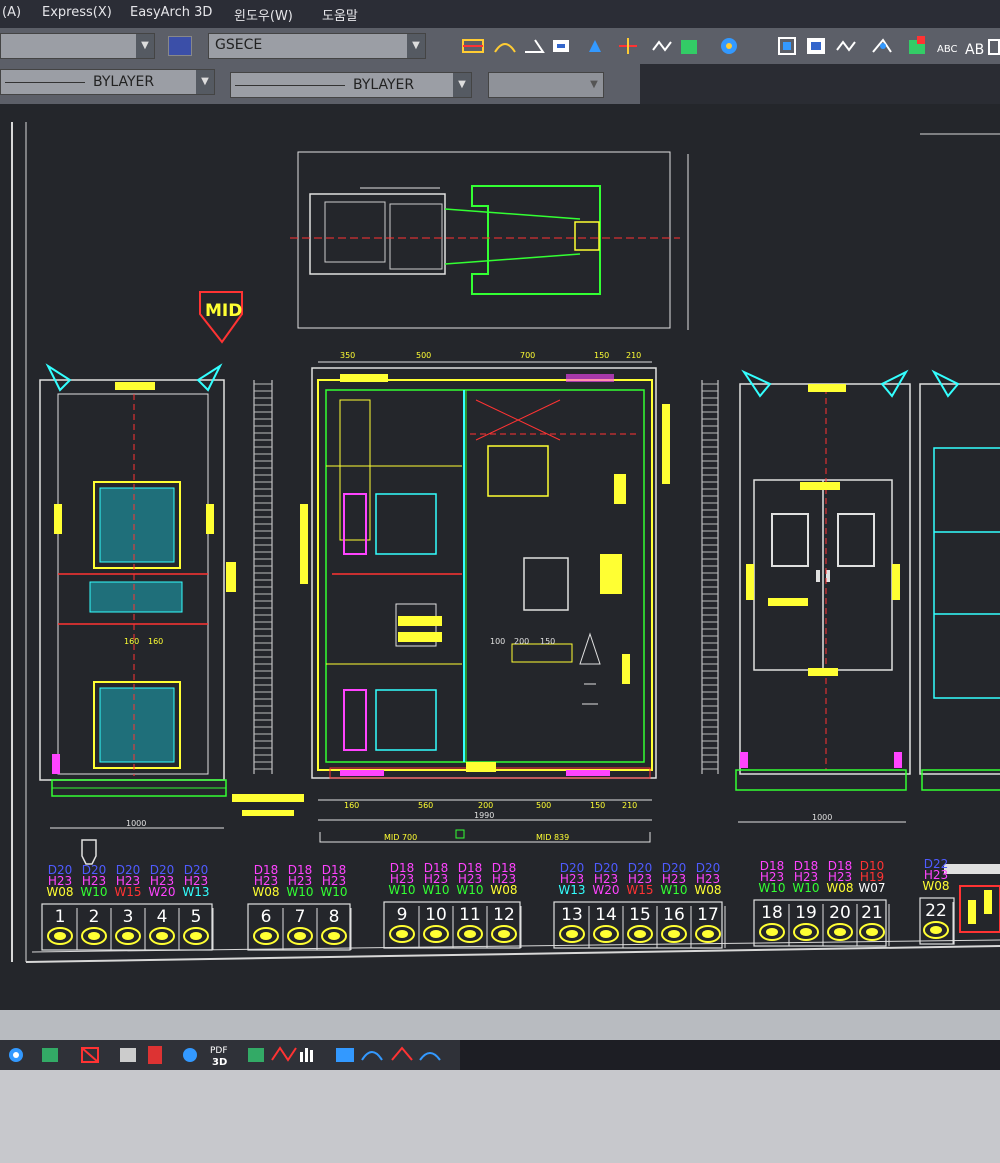 Image resolution: width=1000 pixels, height=1163 pixels. Describe the element at coordinates (180, 46) in the screenshot. I see `text-style-icon` at that location.